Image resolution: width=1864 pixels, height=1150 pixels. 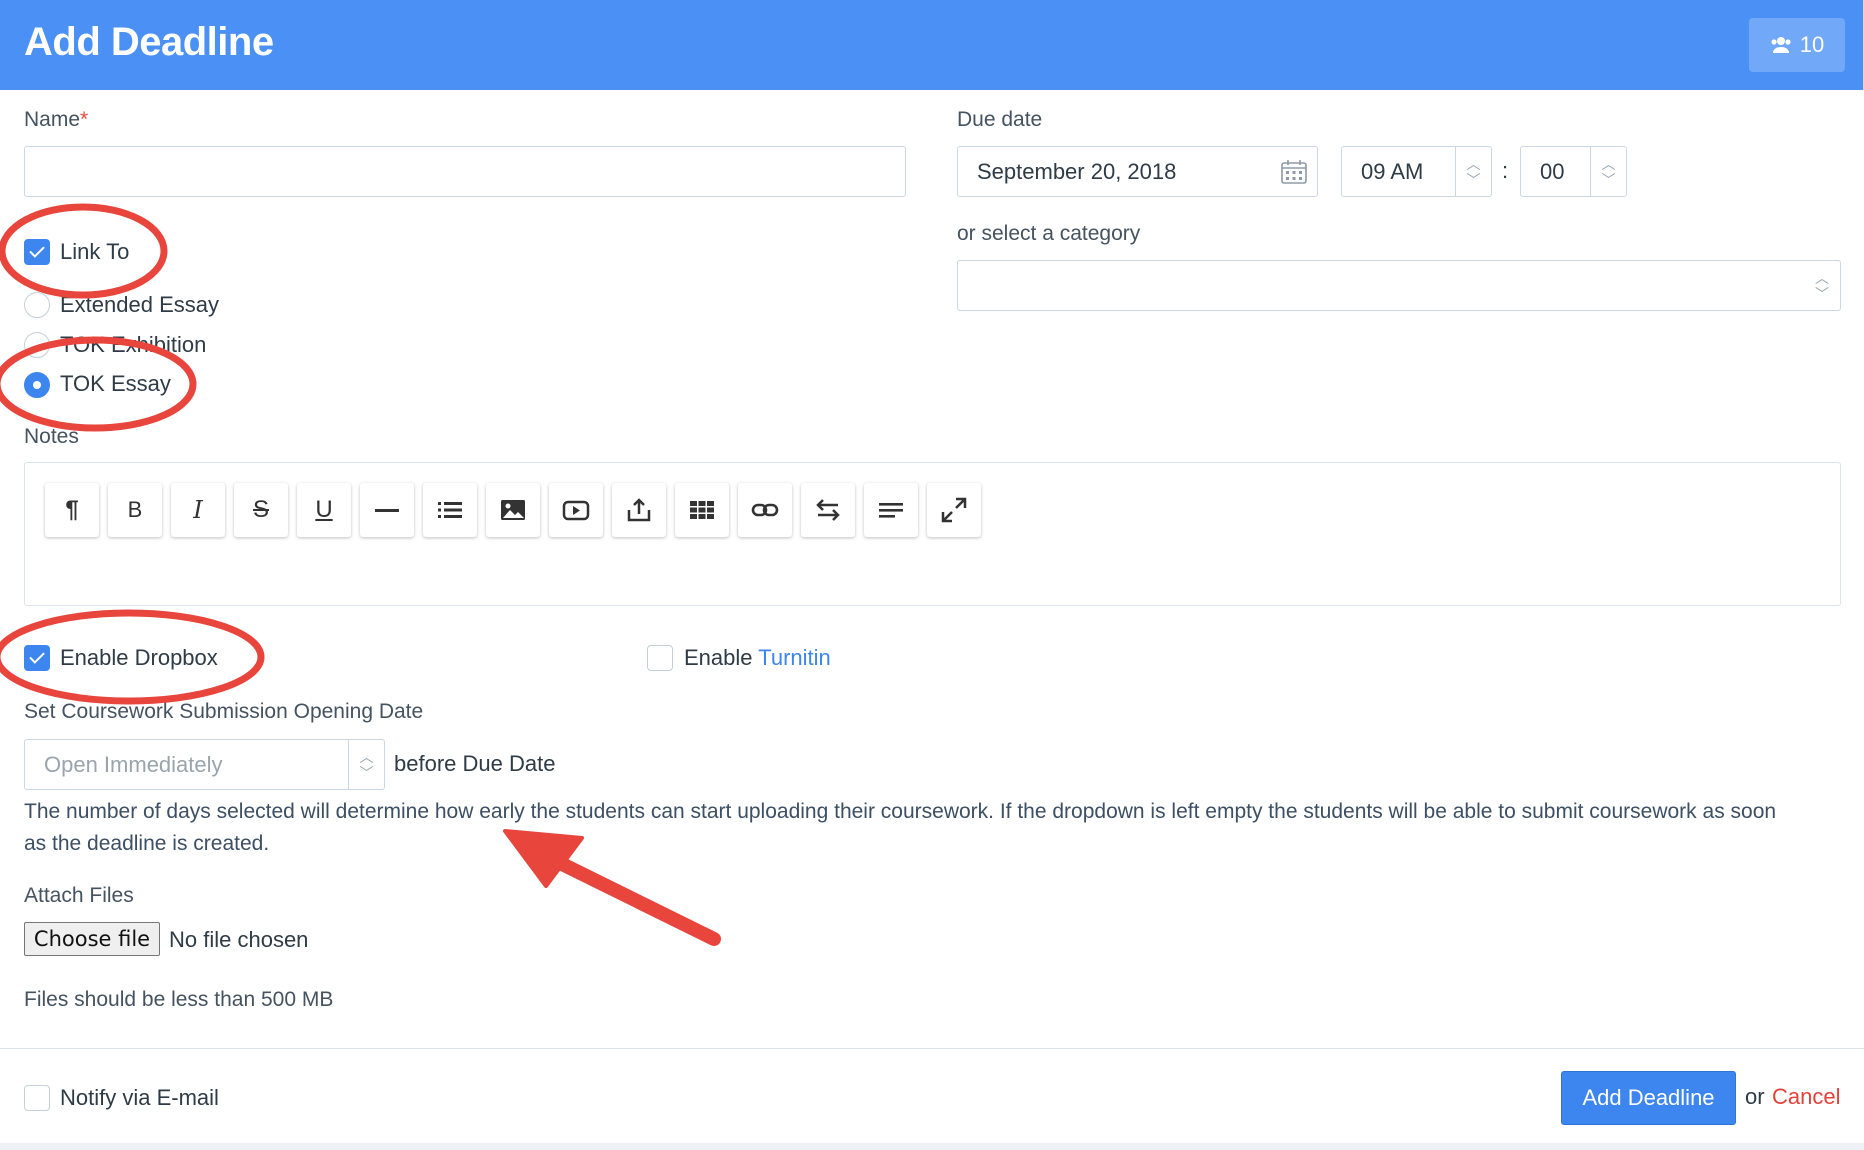 I want to click on underline-button: U, so click(x=324, y=510).